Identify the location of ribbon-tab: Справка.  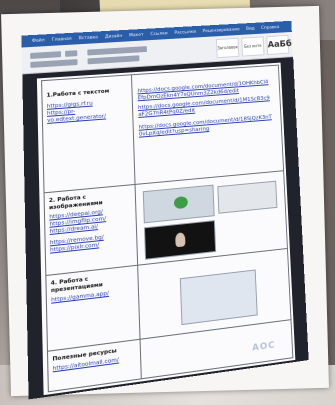
(270, 28).